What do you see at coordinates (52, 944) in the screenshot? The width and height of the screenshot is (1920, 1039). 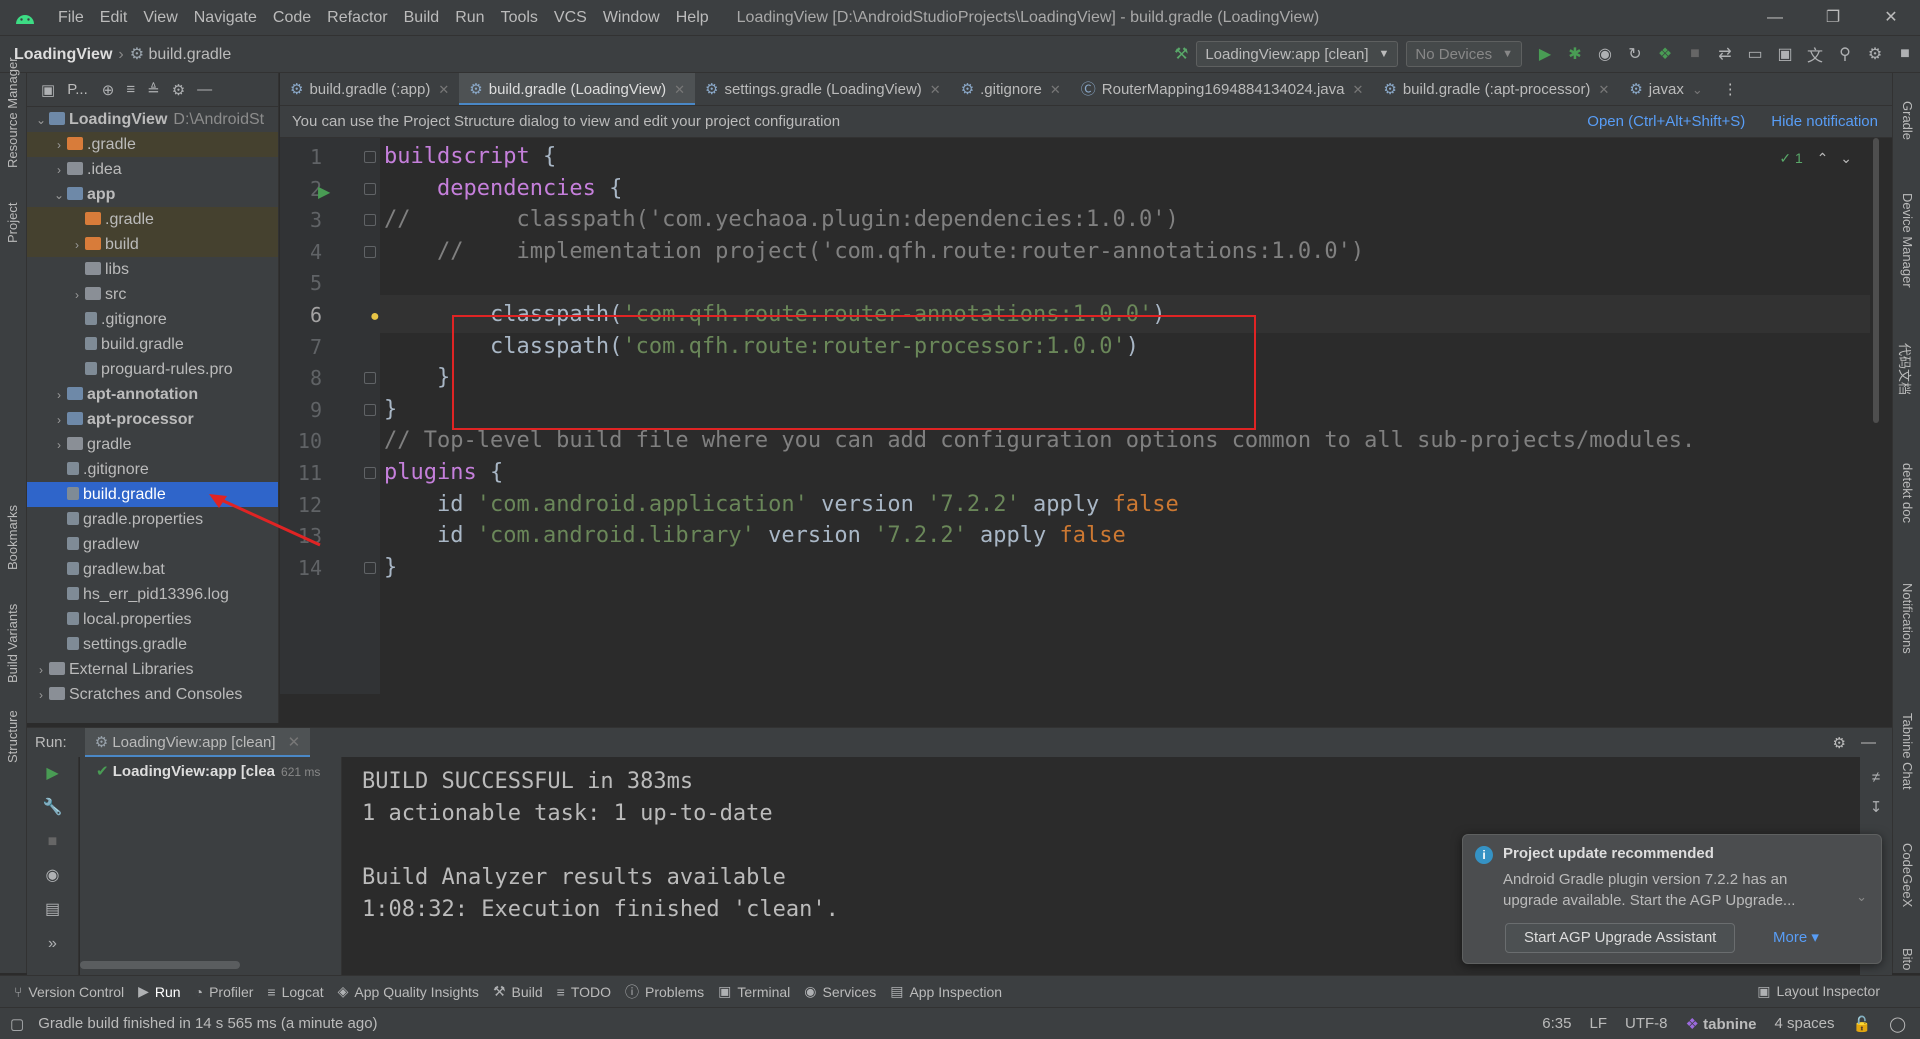 I see `expand-icon: »` at bounding box center [52, 944].